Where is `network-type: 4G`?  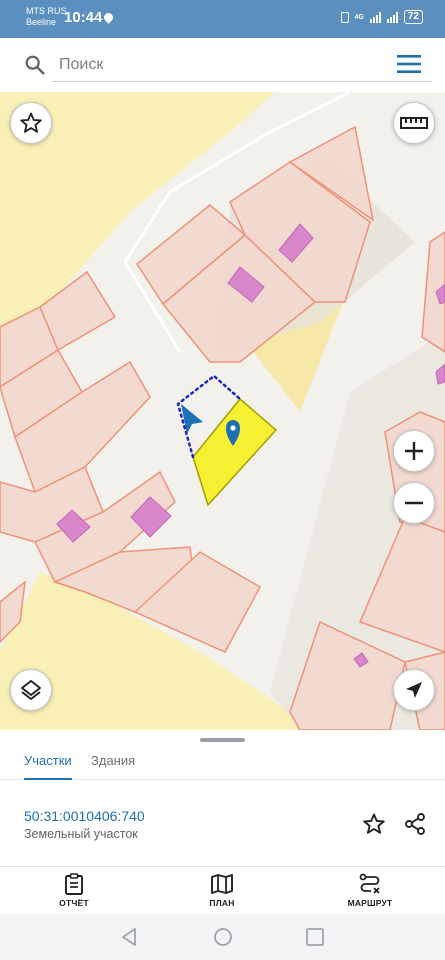
network-type: 4G is located at coordinates (359, 17).